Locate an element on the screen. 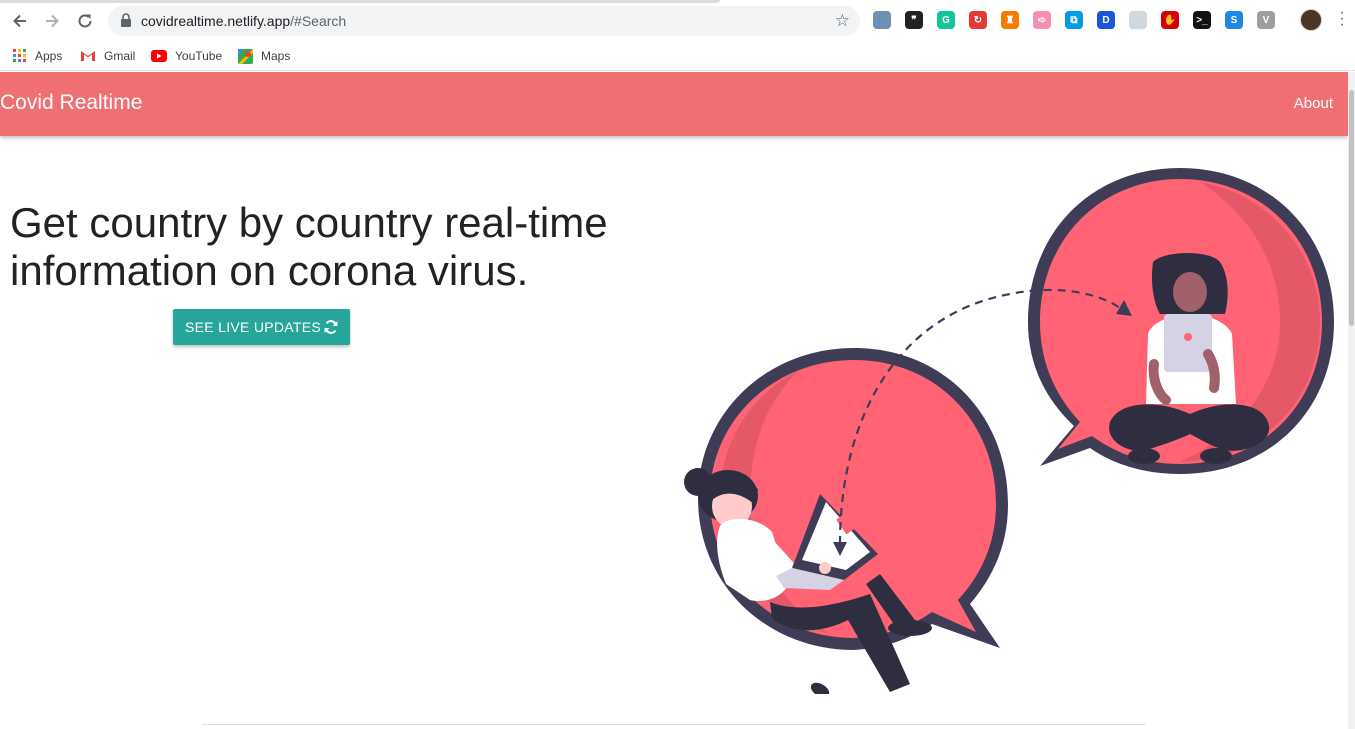 This screenshot has height=729, width=1355. tab-strip-edge is located at coordinates (360, 1).